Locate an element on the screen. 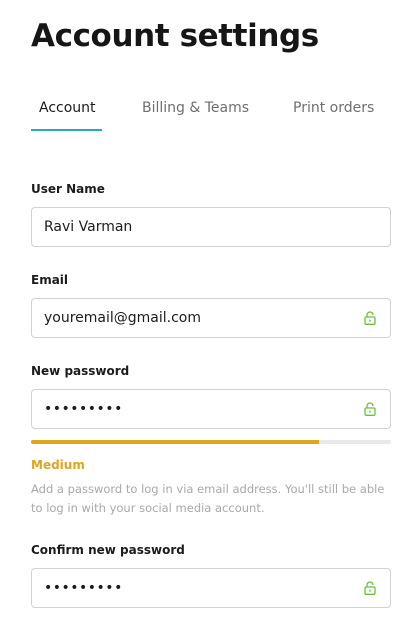 The height and width of the screenshot is (630, 419). new-password-field is located at coordinates (211, 409).